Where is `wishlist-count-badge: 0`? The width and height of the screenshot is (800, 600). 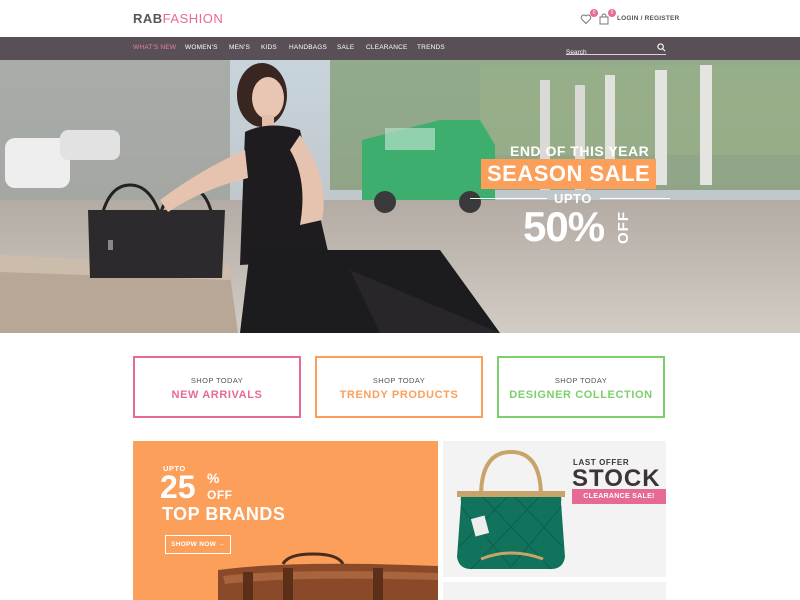
wishlist-count-badge: 0 is located at coordinates (594, 13).